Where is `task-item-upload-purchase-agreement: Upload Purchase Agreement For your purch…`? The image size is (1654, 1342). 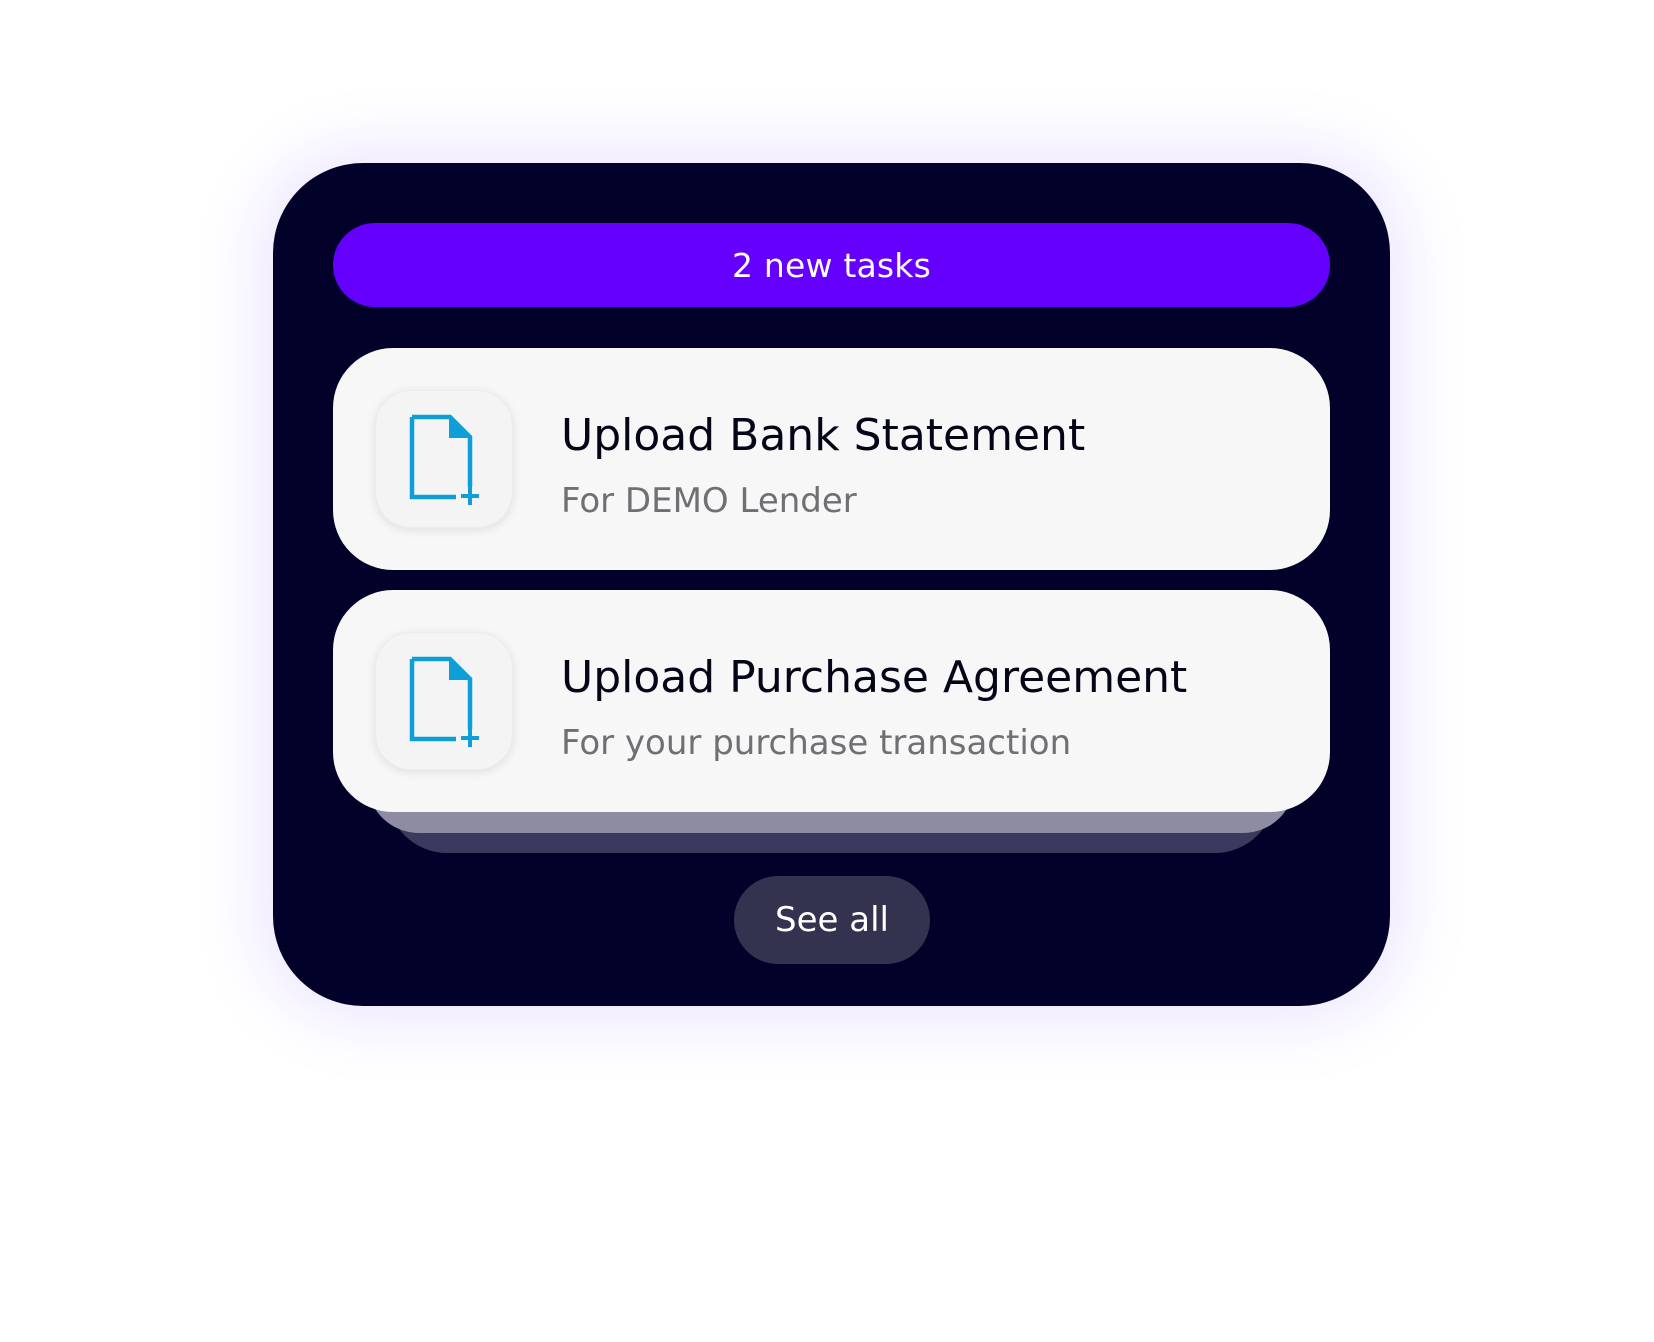
task-item-upload-purchase-agreement: Upload Purchase Agreement For your purch… is located at coordinates (831, 701).